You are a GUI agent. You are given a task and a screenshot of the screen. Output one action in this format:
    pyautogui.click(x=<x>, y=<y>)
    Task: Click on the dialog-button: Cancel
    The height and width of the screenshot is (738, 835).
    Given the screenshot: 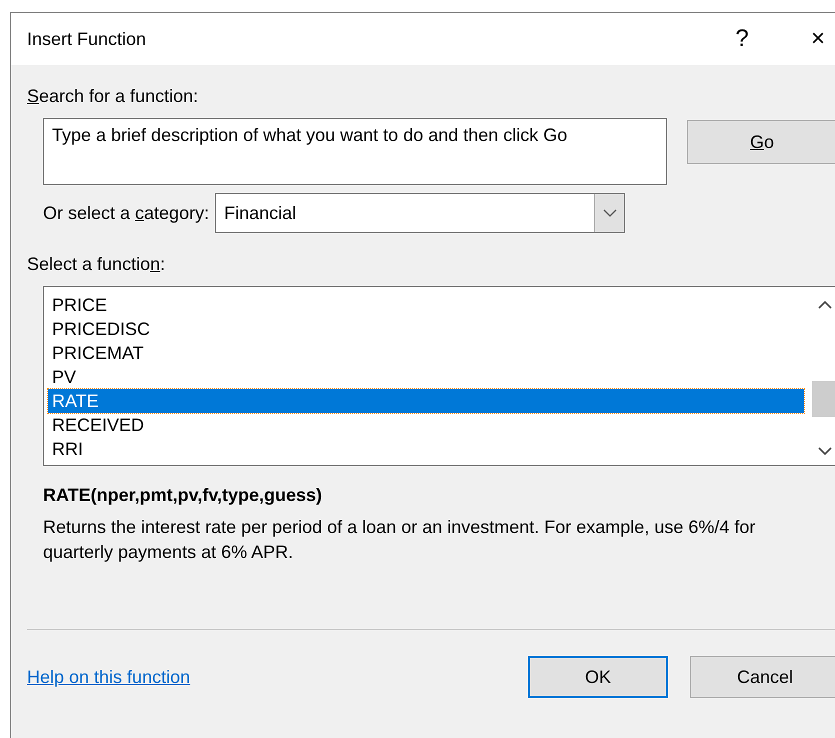 What is the action you would take?
    pyautogui.click(x=762, y=677)
    